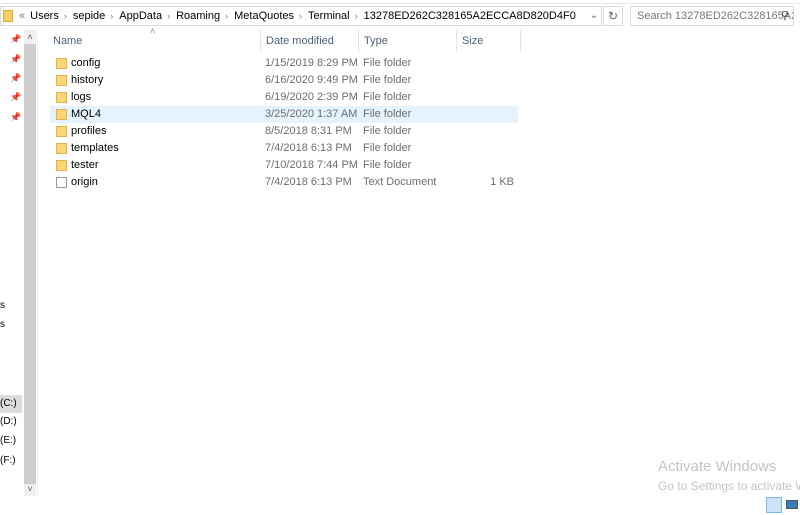 This screenshot has width=800, height=515. Describe the element at coordinates (310, 41) in the screenshot. I see `column-header-date-modified: Date modified` at that location.